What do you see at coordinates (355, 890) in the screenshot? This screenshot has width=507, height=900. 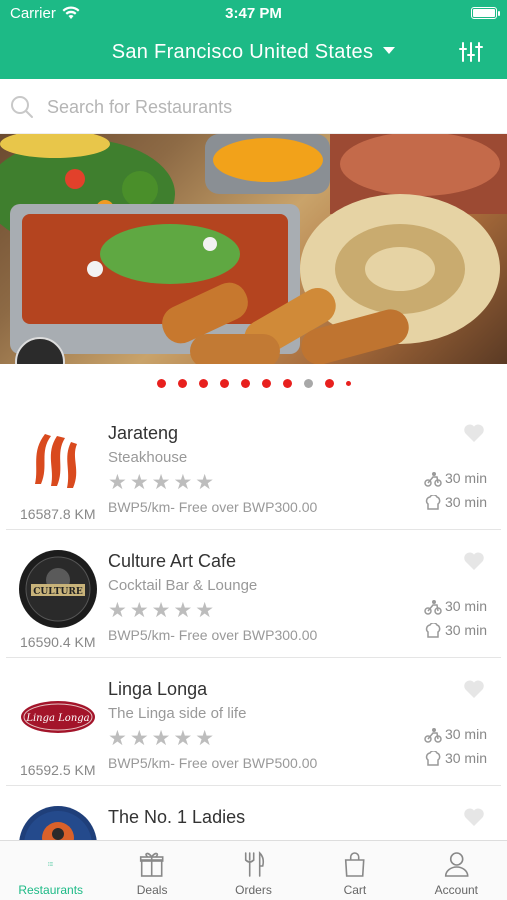 I see `tab-label: Cart` at bounding box center [355, 890].